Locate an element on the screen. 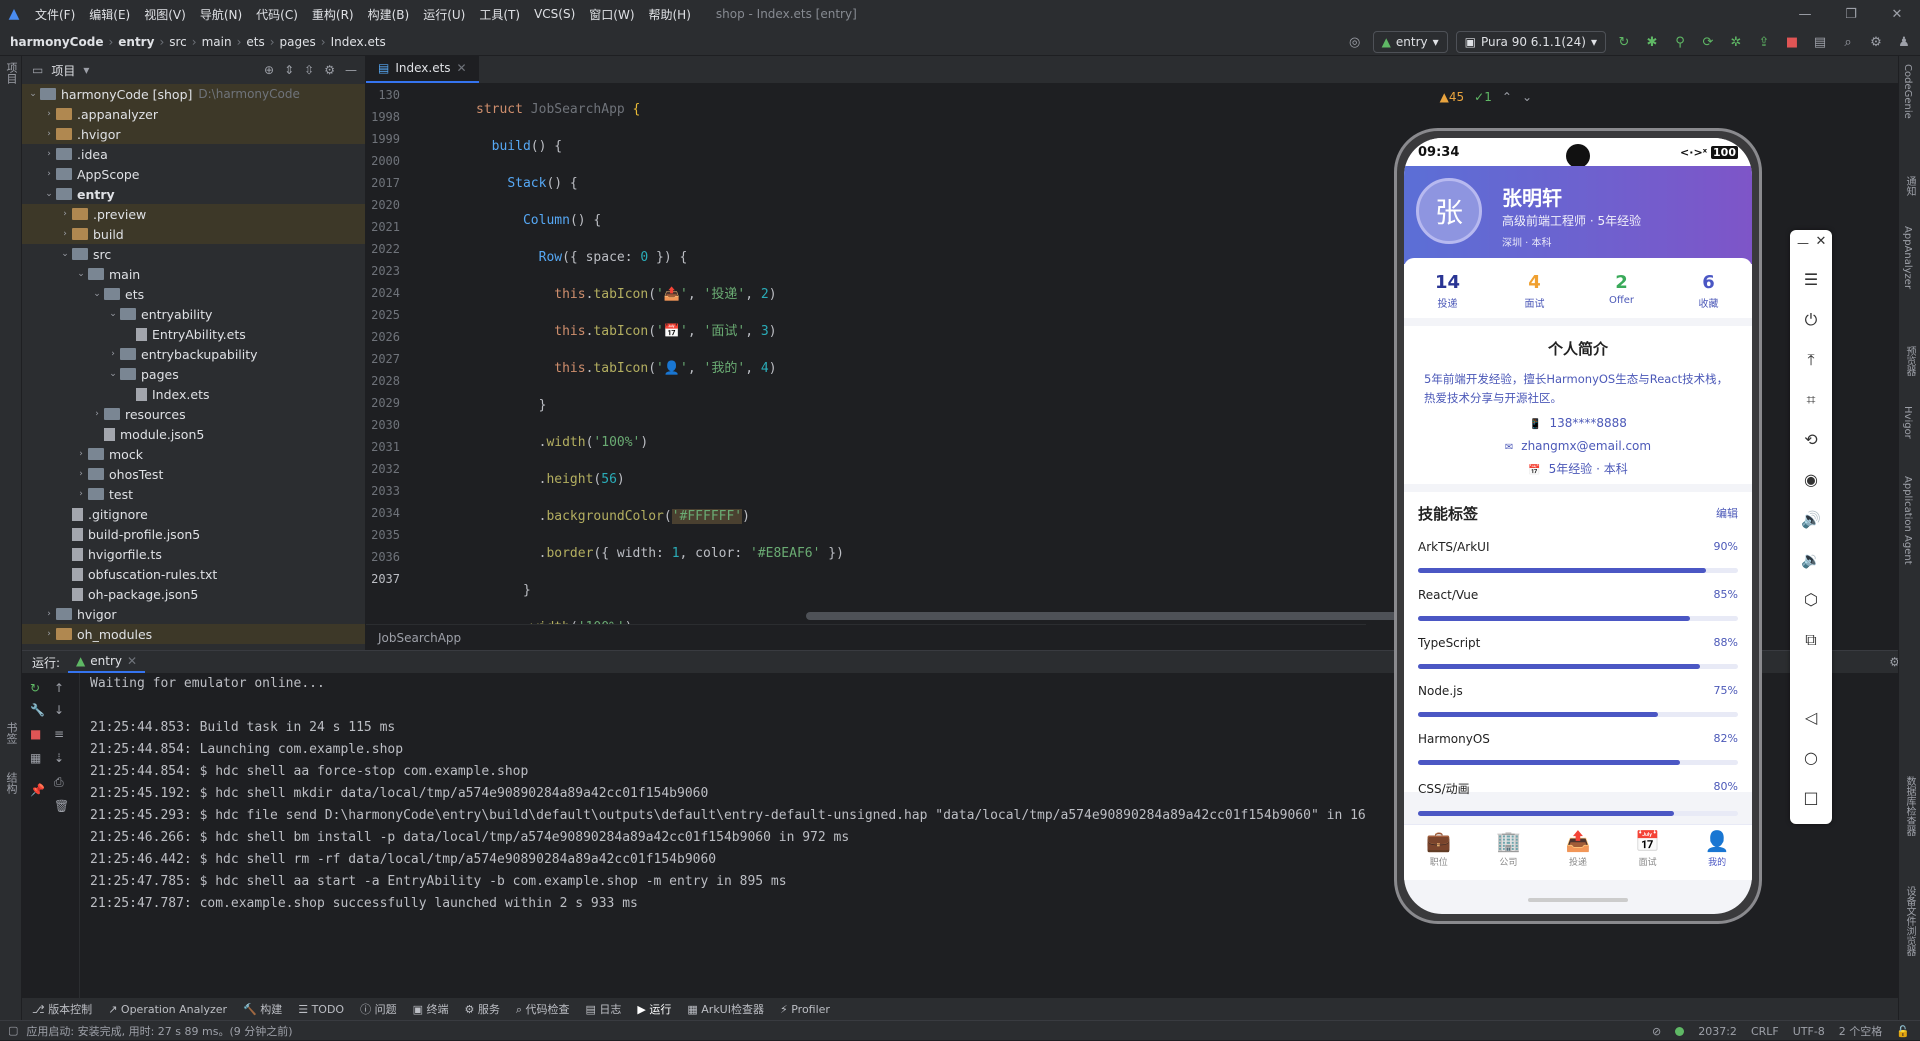 The height and width of the screenshot is (1041, 1920). stop-icon: ■ is located at coordinates (35, 734).